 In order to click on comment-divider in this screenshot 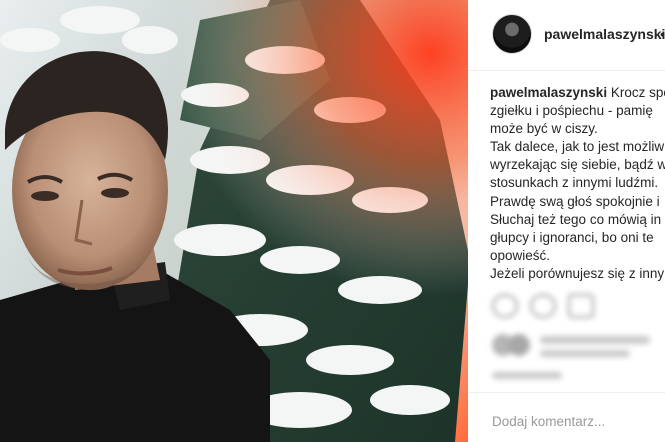, I will do `click(566, 392)`.